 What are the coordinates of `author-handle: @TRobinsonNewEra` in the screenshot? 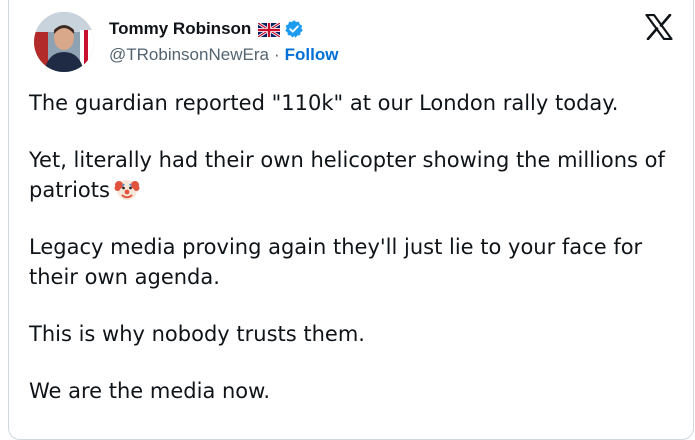 It's located at (189, 55).